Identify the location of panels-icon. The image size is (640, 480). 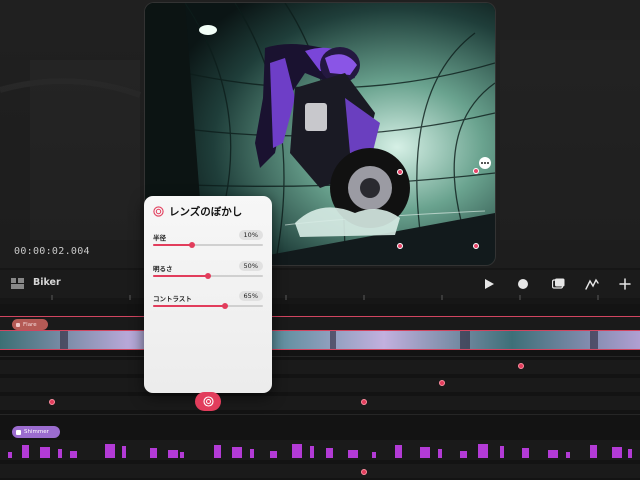
(17, 283).